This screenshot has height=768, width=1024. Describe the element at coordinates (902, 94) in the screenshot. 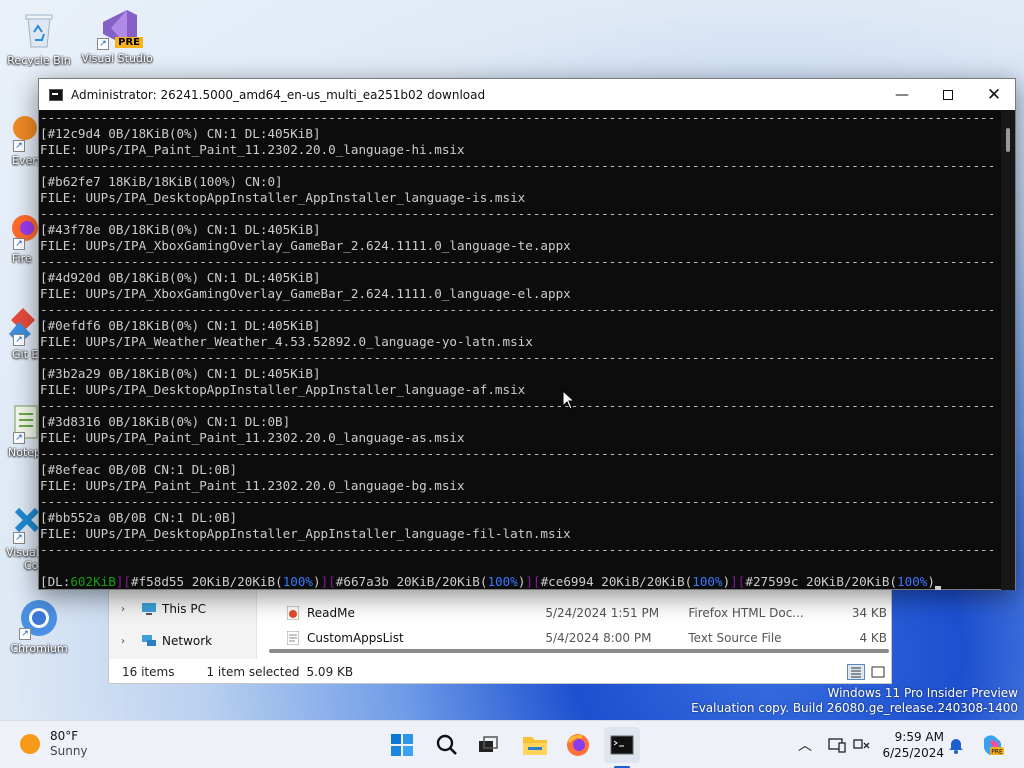

I see `minimize-button: —` at that location.